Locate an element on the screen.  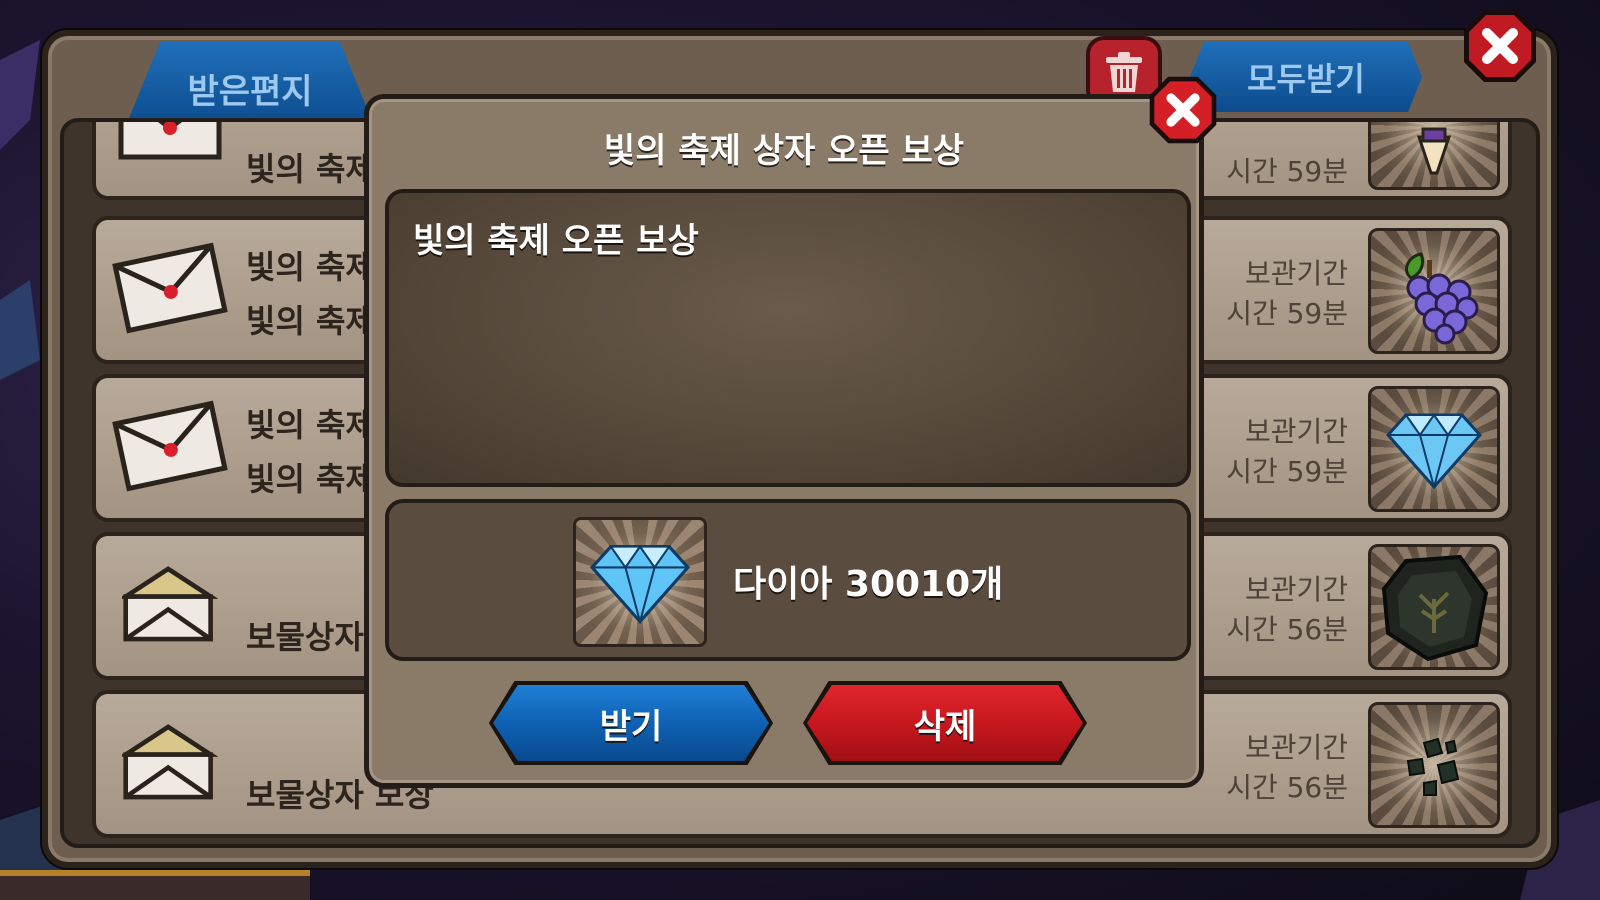
delete-button-label: 삭제 is located at coordinates (945, 723).